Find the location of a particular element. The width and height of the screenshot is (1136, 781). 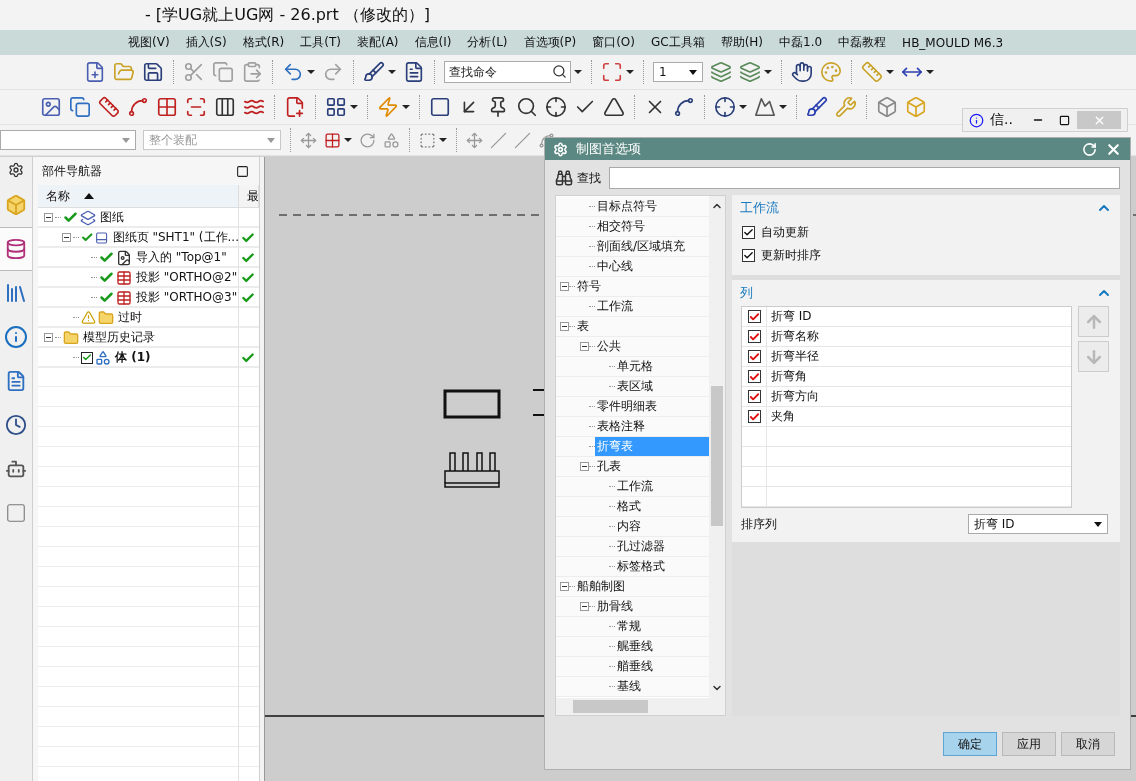

column-name: 折弯角 is located at coordinates (787, 376).